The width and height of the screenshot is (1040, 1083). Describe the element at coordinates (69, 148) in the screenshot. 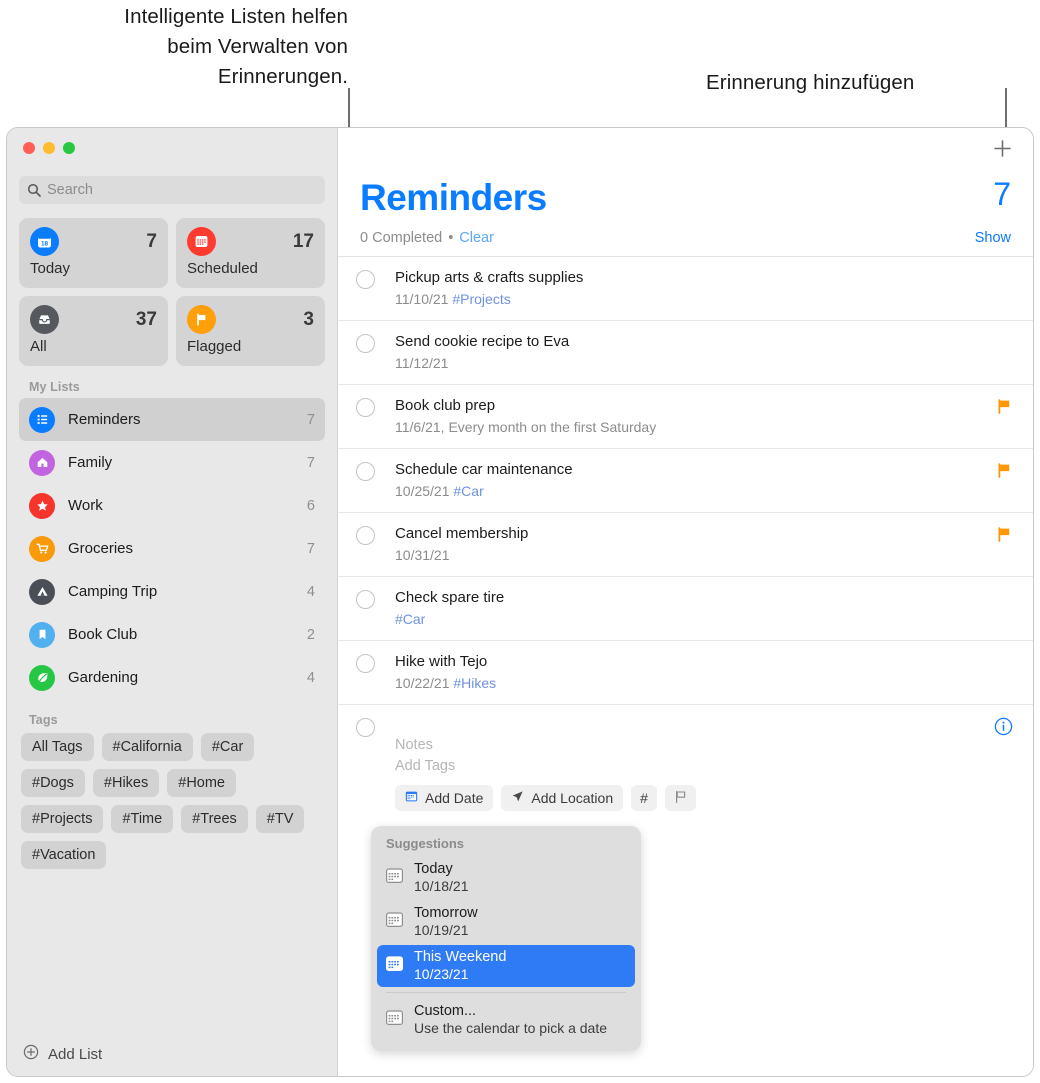

I see `maximize-button` at that location.